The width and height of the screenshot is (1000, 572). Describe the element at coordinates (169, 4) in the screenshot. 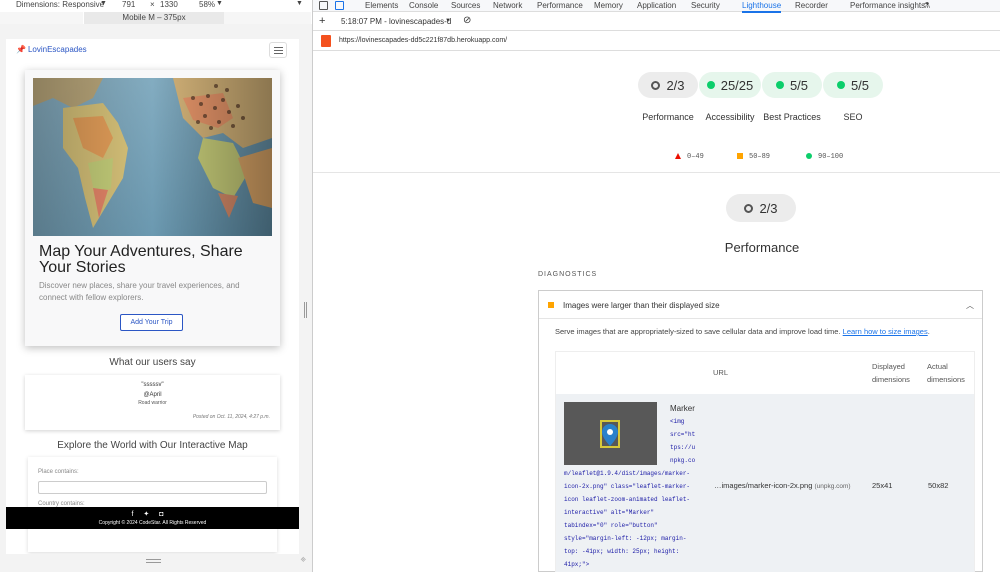

I see `height-input: 1330` at that location.